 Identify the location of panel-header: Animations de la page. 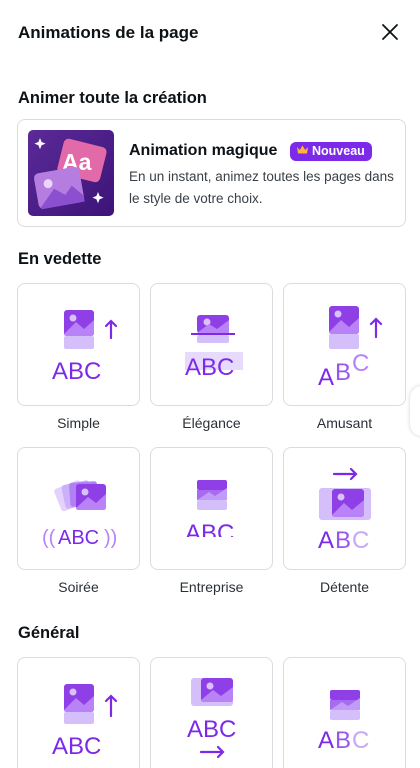
(210, 33).